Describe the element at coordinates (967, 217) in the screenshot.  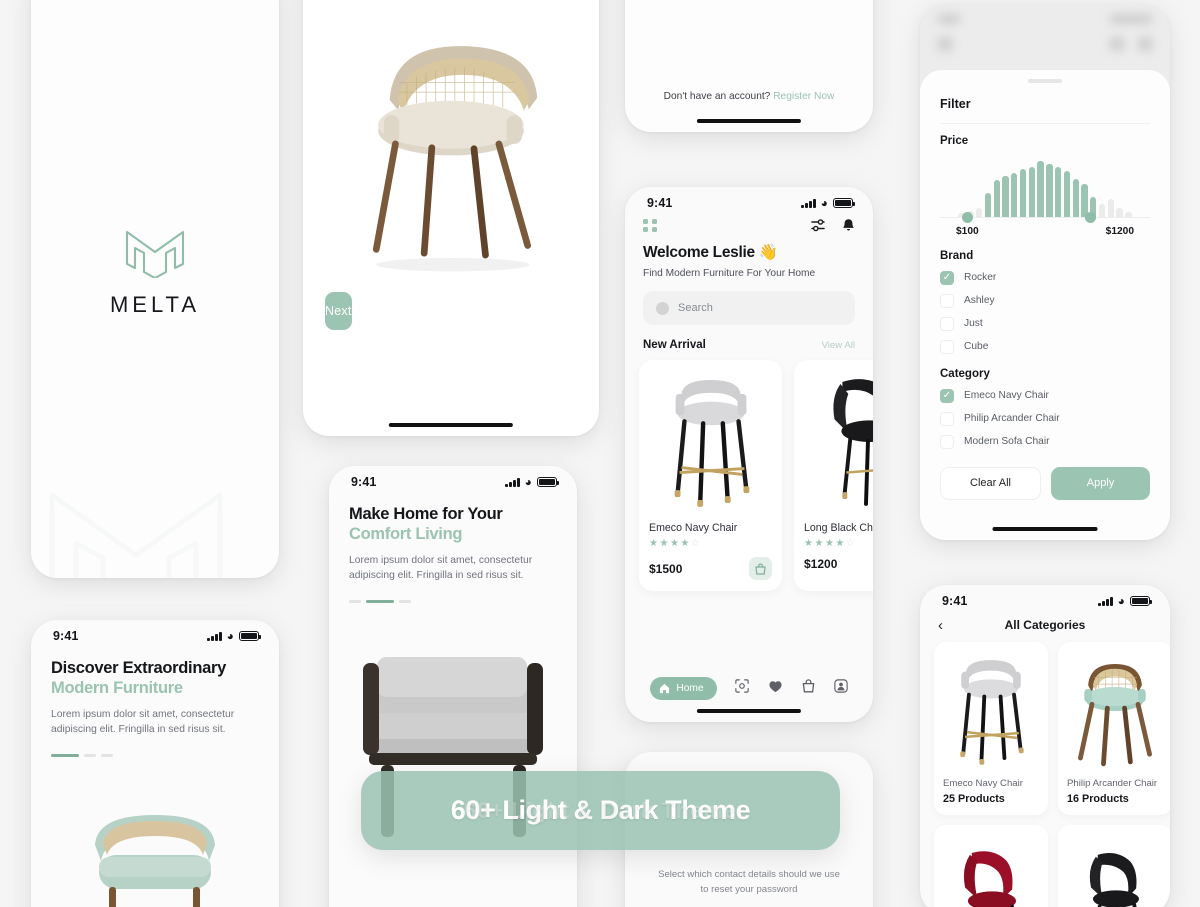
I see `slider-knob-min` at that location.